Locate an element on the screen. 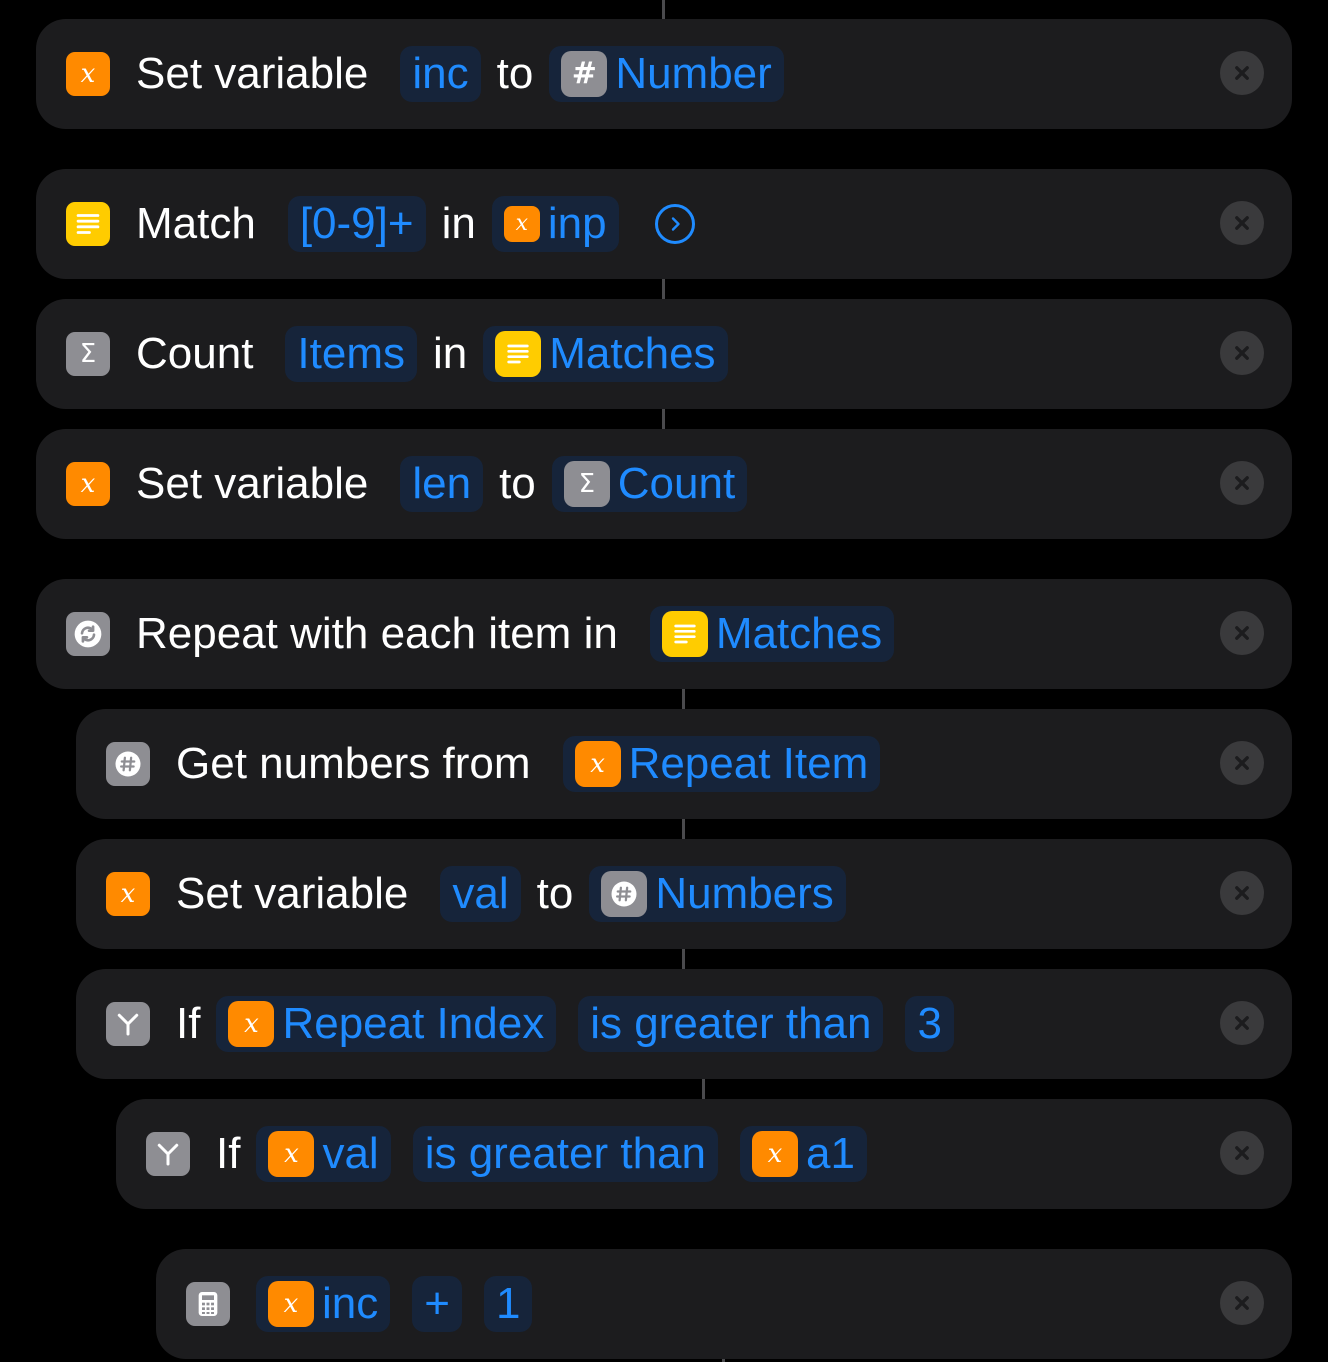 The image size is (1328, 1362). value-token: Numbers is located at coordinates (717, 894).